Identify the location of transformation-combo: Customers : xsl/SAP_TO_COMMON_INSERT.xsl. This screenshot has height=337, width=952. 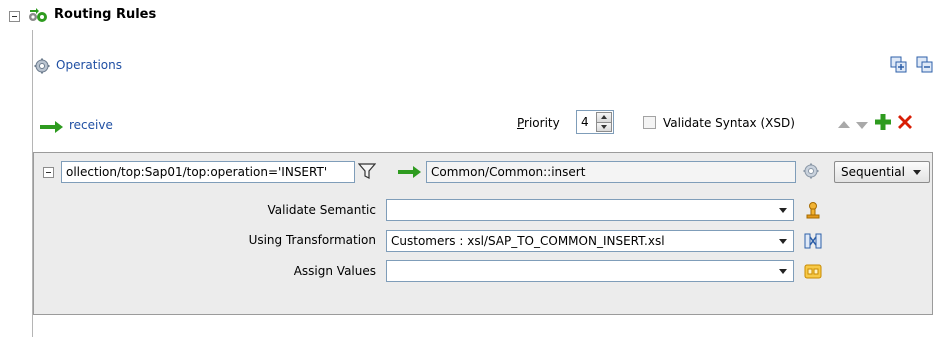
(590, 241).